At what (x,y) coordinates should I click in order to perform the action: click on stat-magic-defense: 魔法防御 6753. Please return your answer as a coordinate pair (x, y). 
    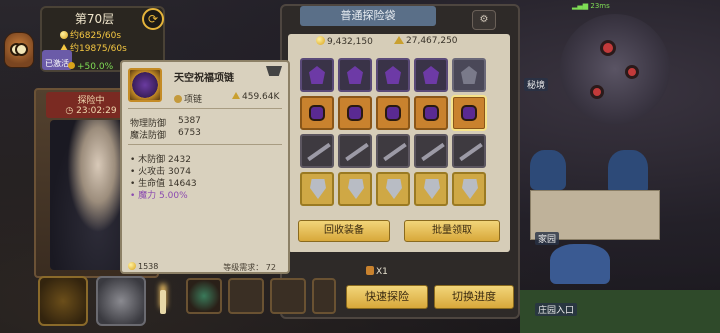
    Looking at the image, I should click on (165, 134).